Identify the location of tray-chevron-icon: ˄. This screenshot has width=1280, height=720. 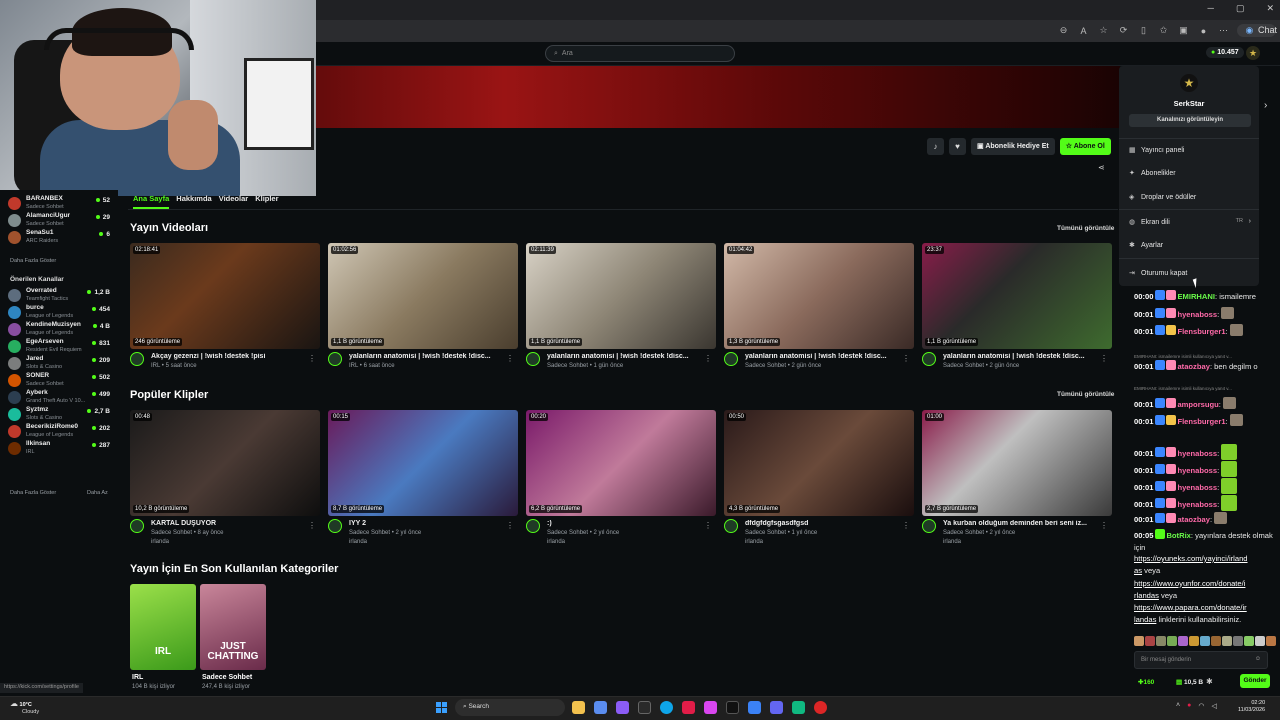
(1178, 706).